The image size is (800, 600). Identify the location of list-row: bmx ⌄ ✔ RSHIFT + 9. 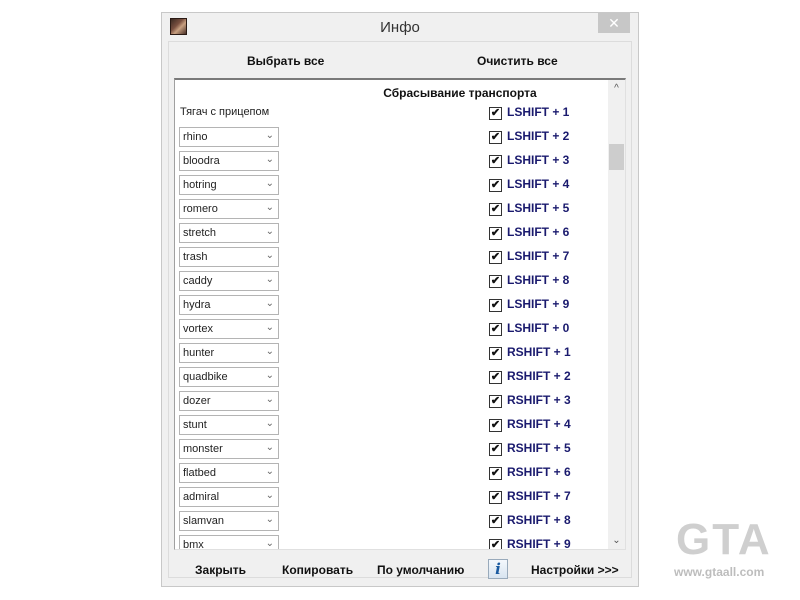
(390, 542).